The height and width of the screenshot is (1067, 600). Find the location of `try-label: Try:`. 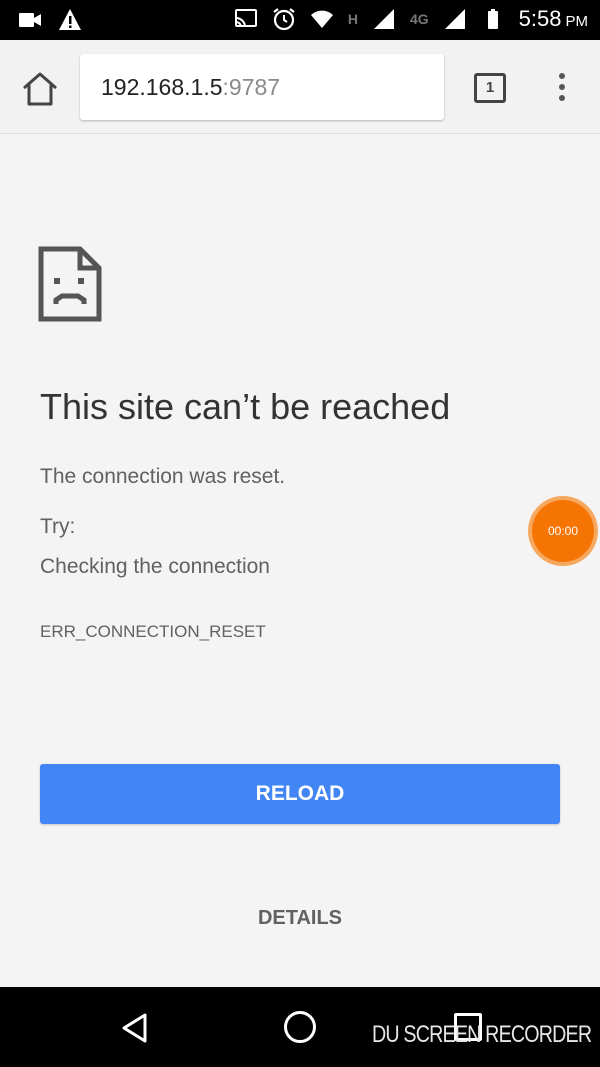

try-label: Try: is located at coordinates (58, 526).